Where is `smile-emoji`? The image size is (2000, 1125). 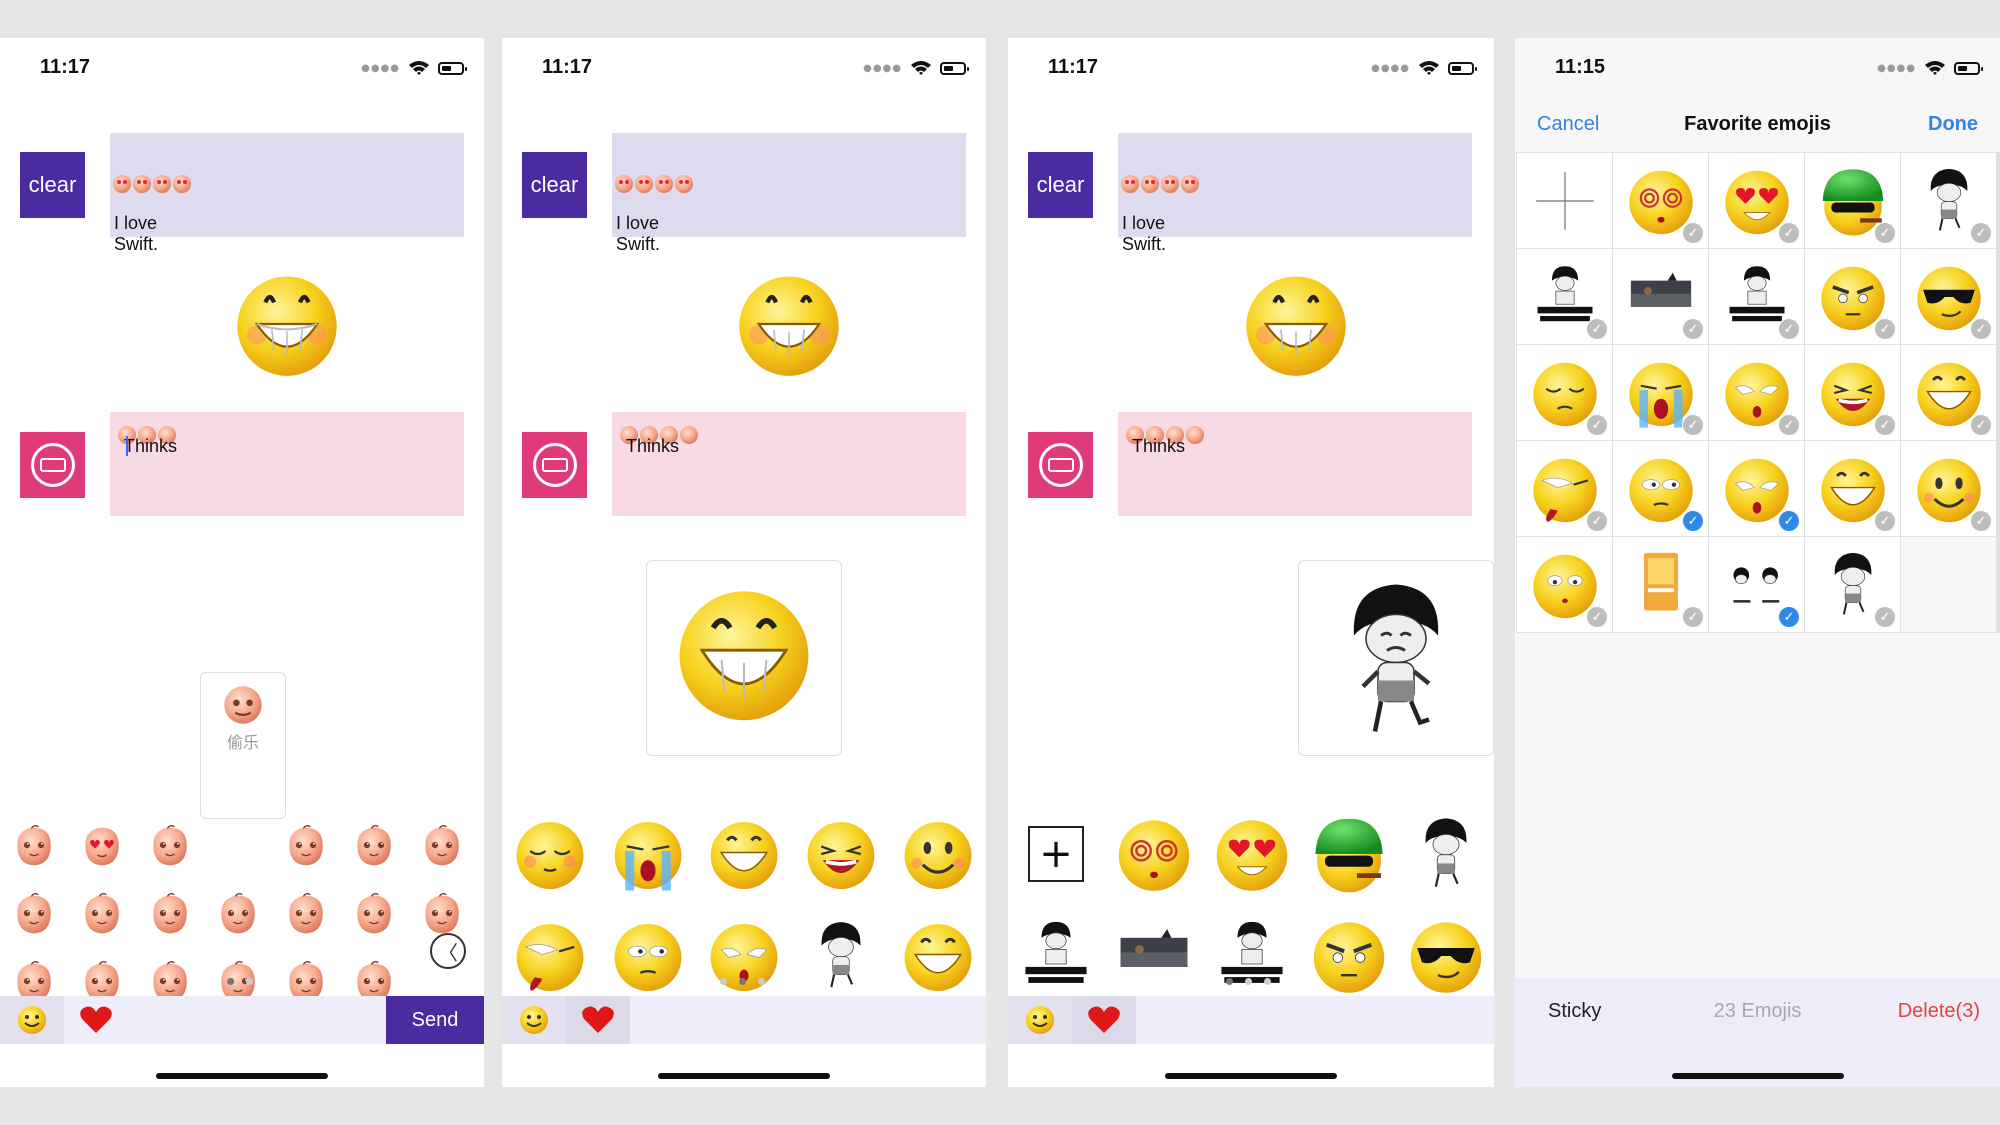 smile-emoji is located at coordinates (938, 854).